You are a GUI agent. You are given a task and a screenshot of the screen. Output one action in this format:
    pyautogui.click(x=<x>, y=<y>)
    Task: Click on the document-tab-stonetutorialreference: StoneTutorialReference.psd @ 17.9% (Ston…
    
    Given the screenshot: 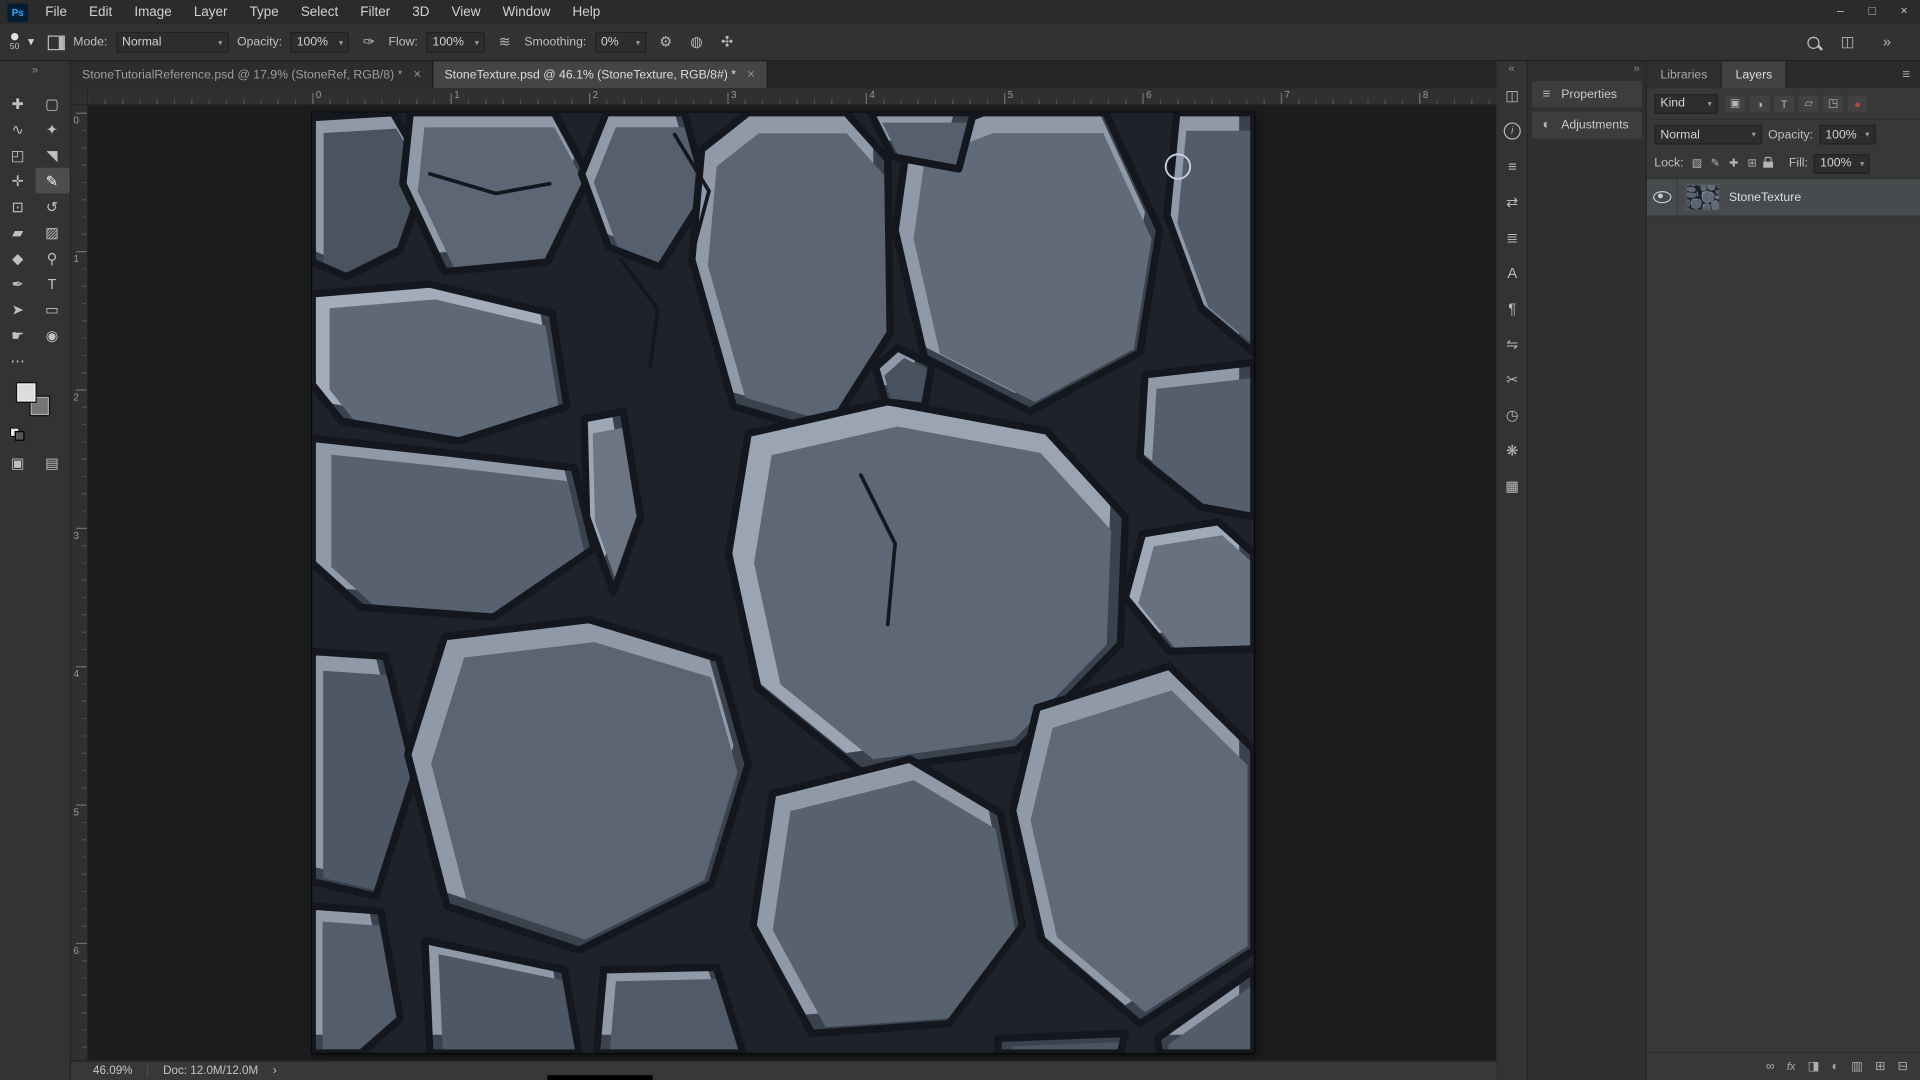 What is the action you would take?
    pyautogui.click(x=252, y=75)
    